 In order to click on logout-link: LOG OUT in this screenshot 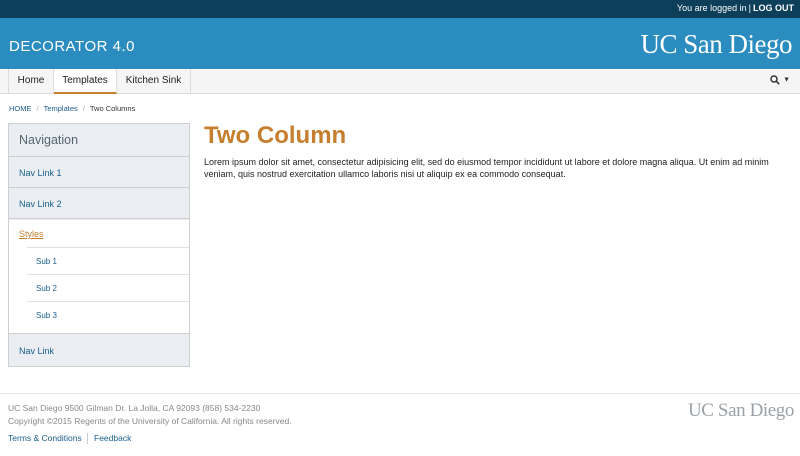, I will do `click(773, 8)`.